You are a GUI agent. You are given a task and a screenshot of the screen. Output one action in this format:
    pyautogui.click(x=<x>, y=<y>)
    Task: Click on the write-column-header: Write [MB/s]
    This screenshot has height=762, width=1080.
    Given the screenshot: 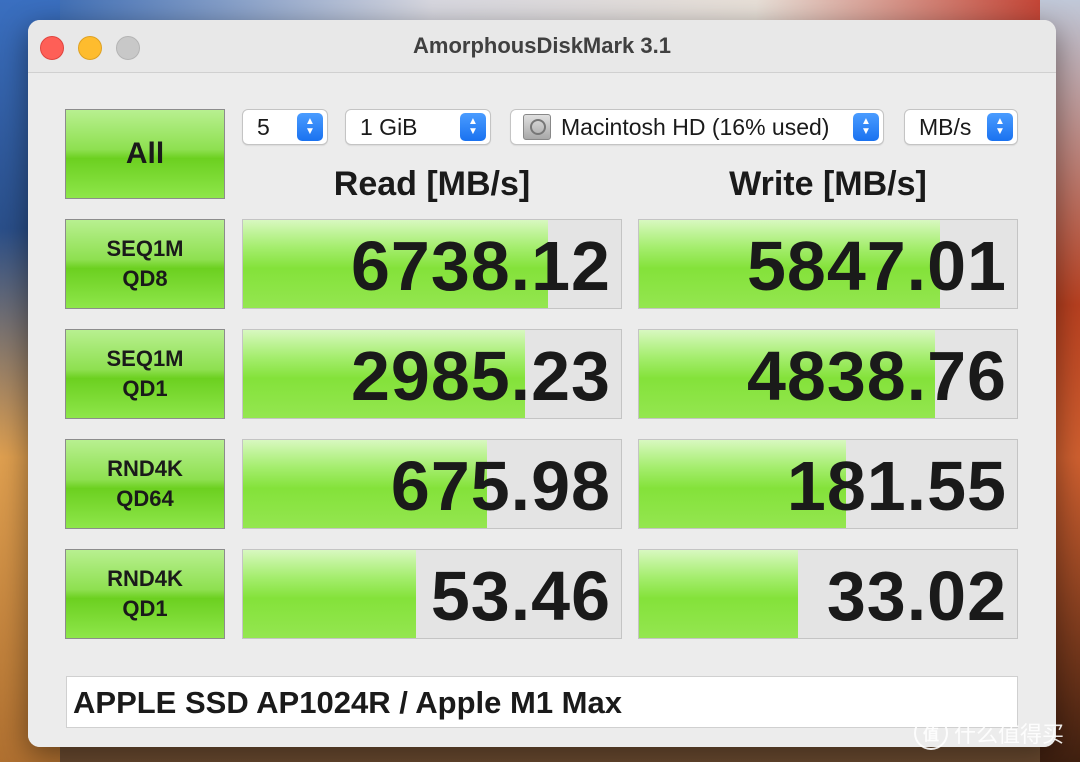 What is the action you would take?
    pyautogui.click(x=828, y=184)
    